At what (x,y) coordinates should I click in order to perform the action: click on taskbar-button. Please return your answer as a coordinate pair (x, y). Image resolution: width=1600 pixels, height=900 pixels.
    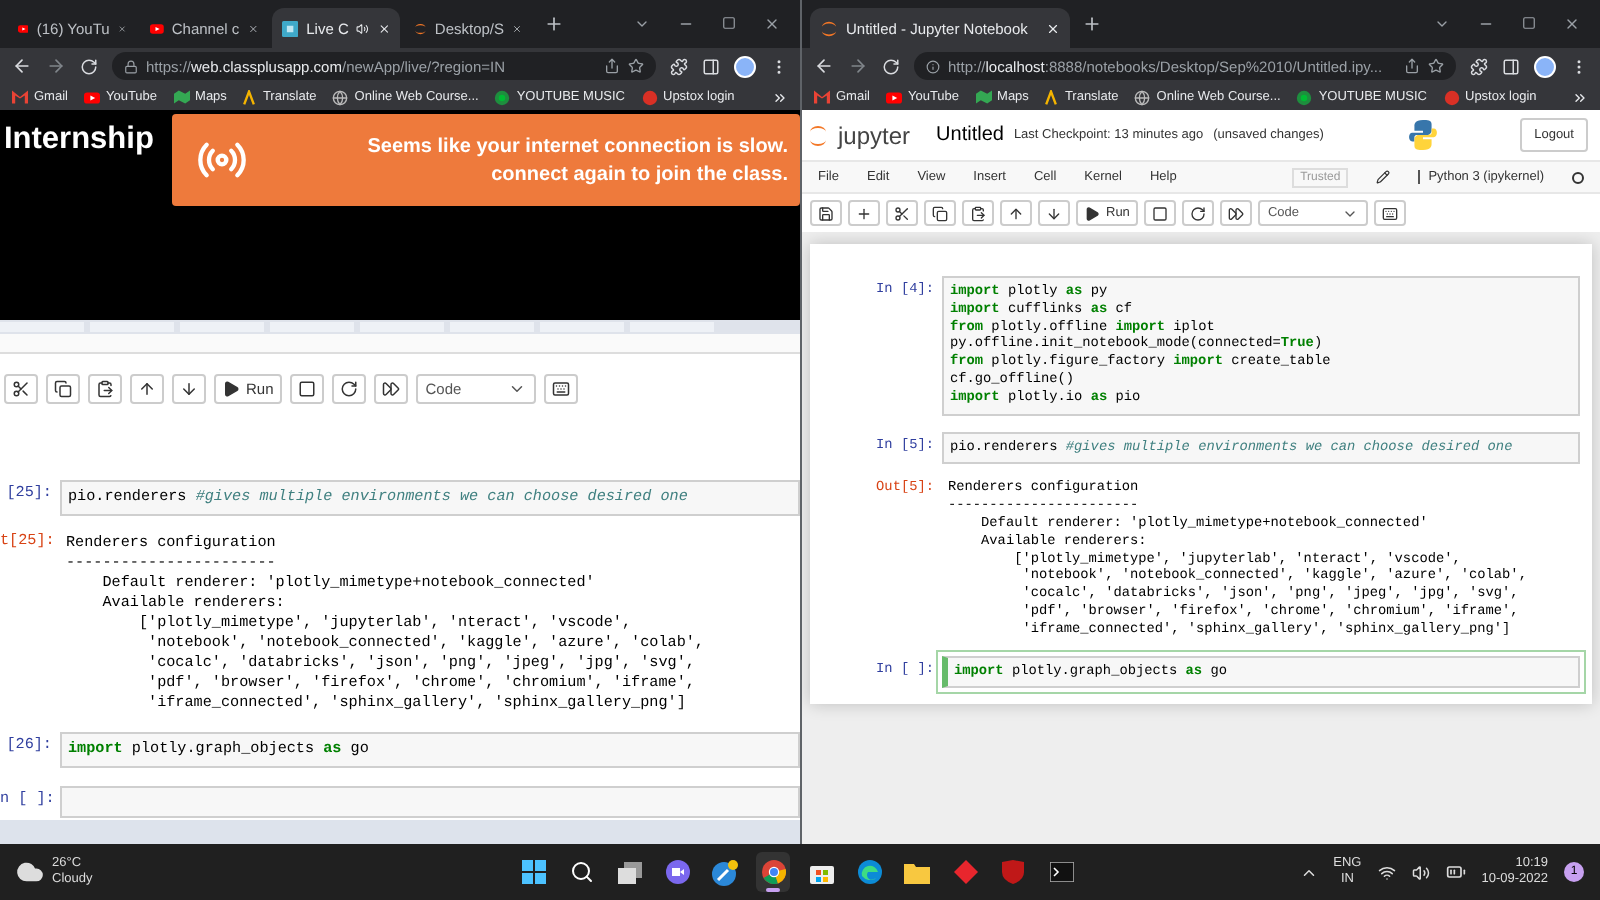
    Looking at the image, I should click on (773, 872).